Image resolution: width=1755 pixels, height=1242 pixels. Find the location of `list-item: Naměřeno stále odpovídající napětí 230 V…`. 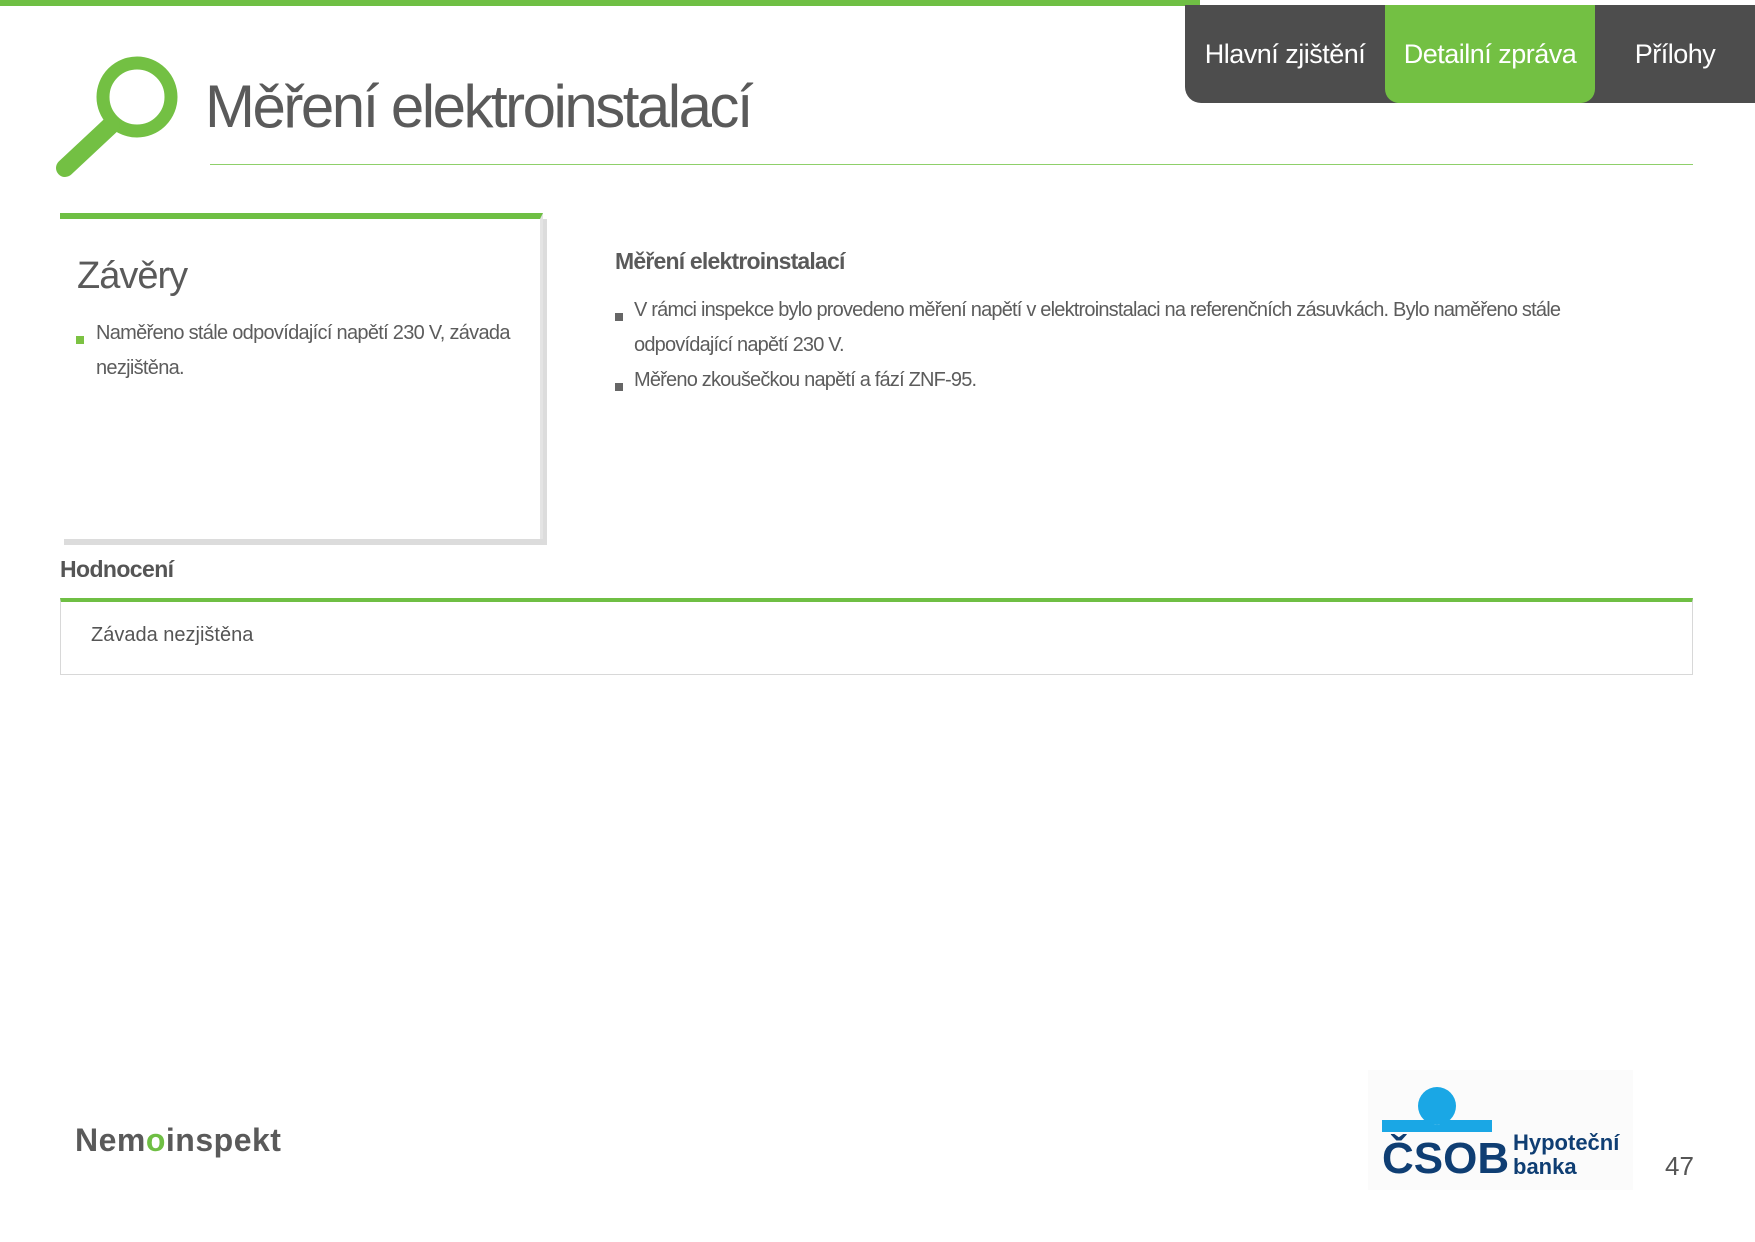

list-item: Naměřeno stále odpovídající napětí 230 V… is located at coordinates (296, 351).